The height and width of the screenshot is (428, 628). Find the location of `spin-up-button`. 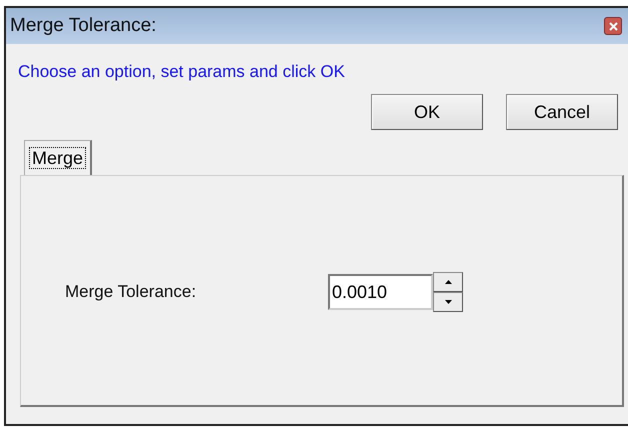

spin-up-button is located at coordinates (448, 282).